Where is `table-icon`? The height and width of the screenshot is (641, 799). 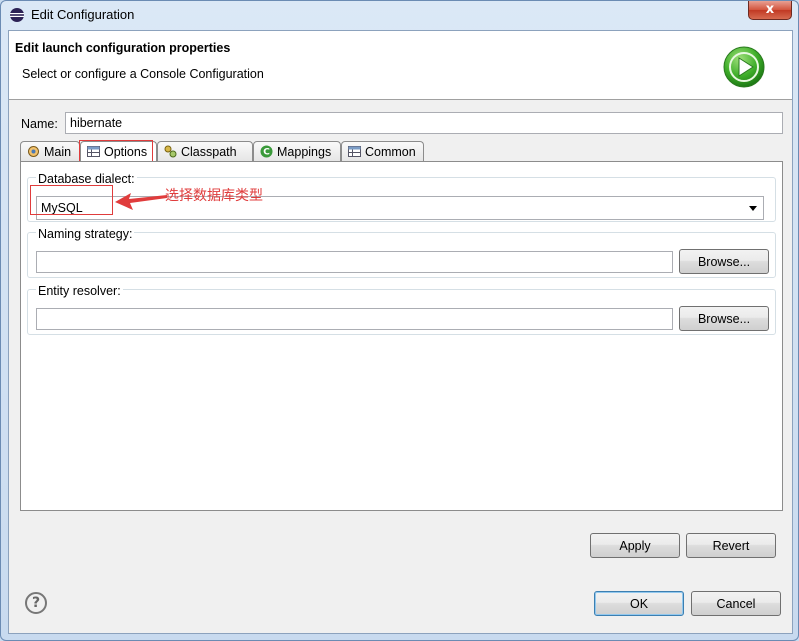
table-icon is located at coordinates (354, 151).